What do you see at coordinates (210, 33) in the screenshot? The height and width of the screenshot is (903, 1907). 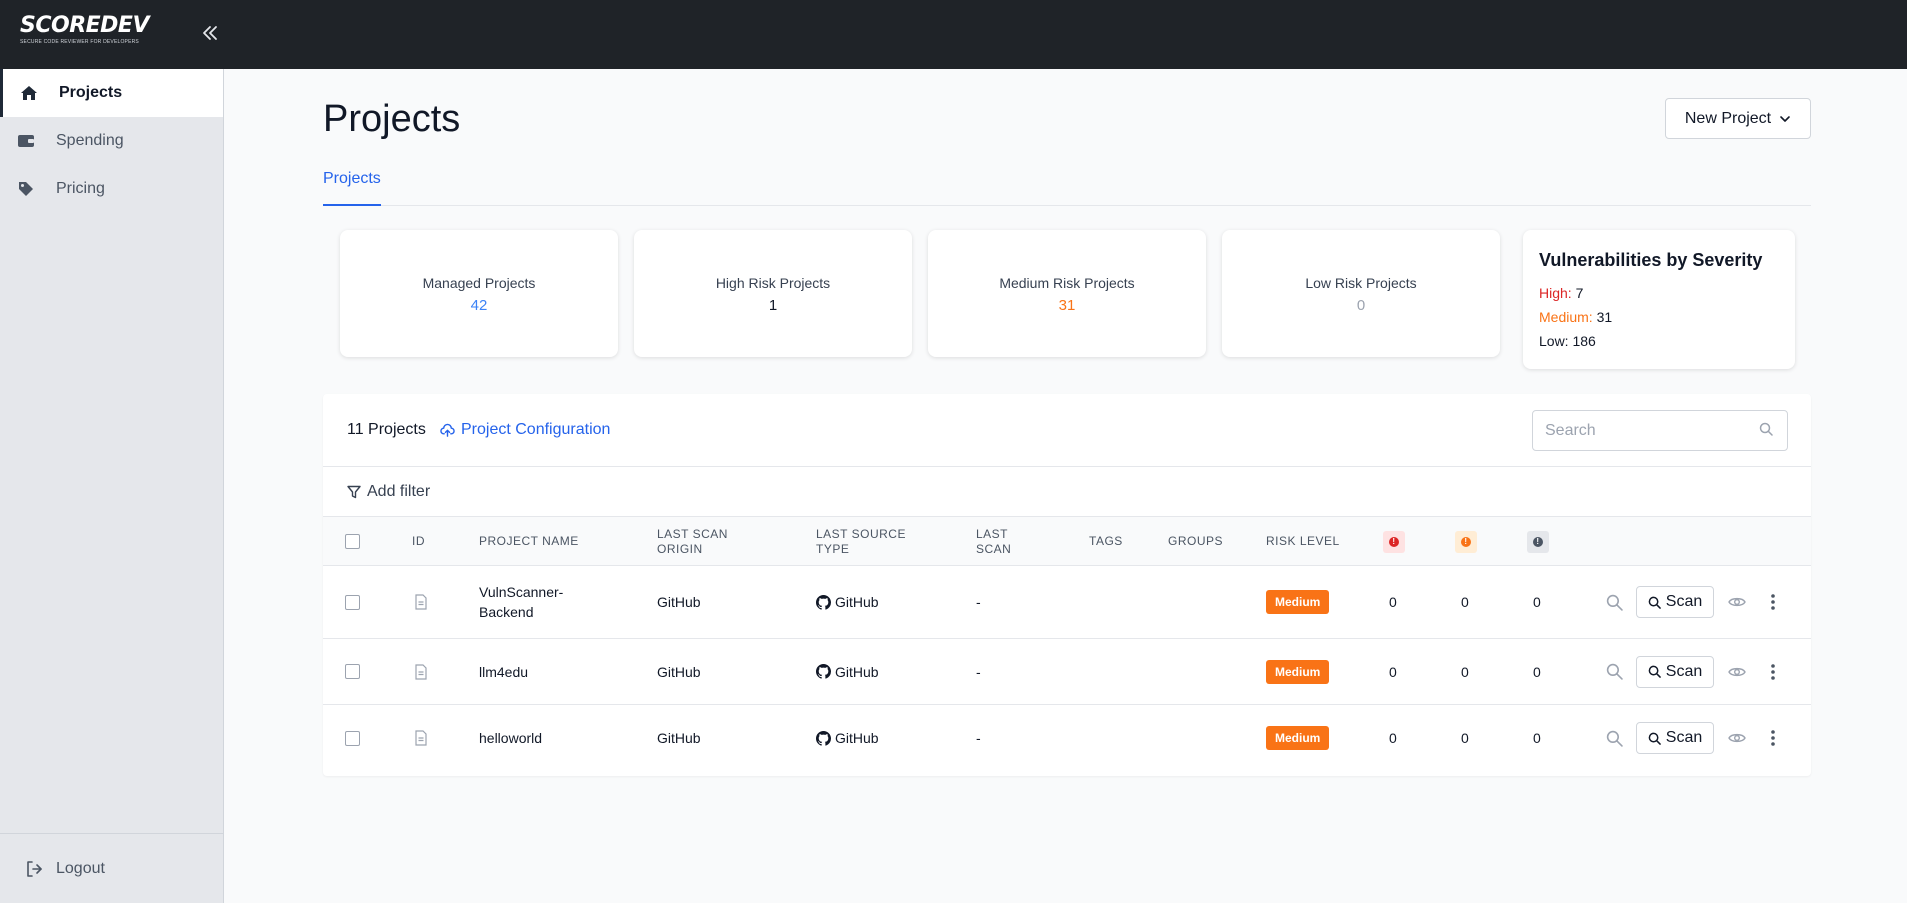 I see `collapse-sidebar-button` at bounding box center [210, 33].